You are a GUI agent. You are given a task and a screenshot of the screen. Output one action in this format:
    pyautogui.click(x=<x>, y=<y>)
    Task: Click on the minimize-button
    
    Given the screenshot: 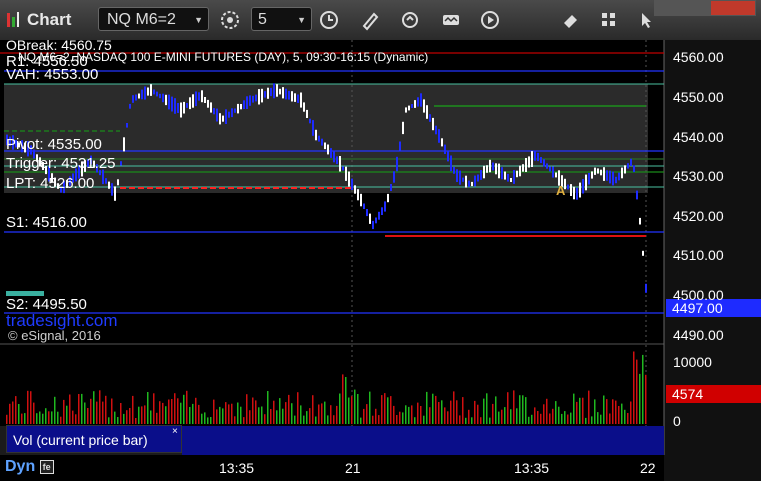 What is the action you would take?
    pyautogui.click(x=668, y=8)
    